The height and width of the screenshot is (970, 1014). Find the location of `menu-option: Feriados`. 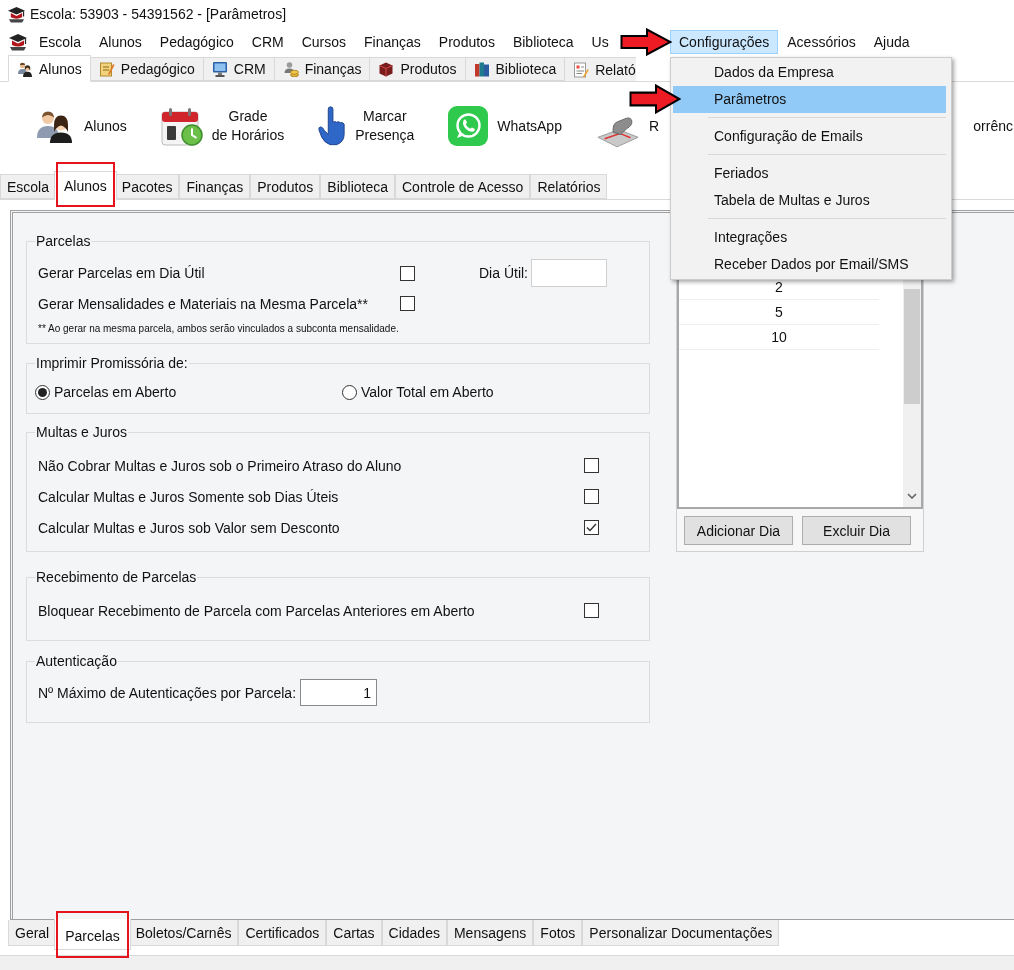

menu-option: Feriados is located at coordinates (809, 173).